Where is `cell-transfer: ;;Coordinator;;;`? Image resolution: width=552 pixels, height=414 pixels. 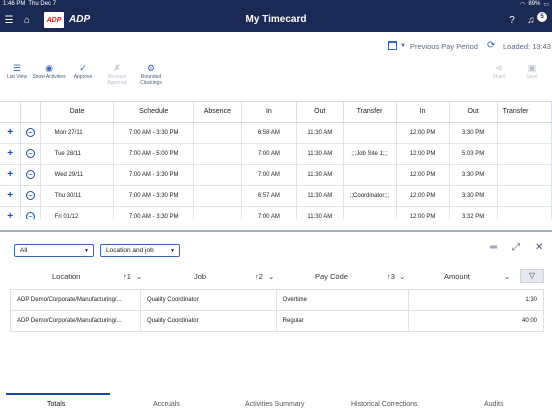 cell-transfer: ;;Coordinator;;; is located at coordinates (370, 196).